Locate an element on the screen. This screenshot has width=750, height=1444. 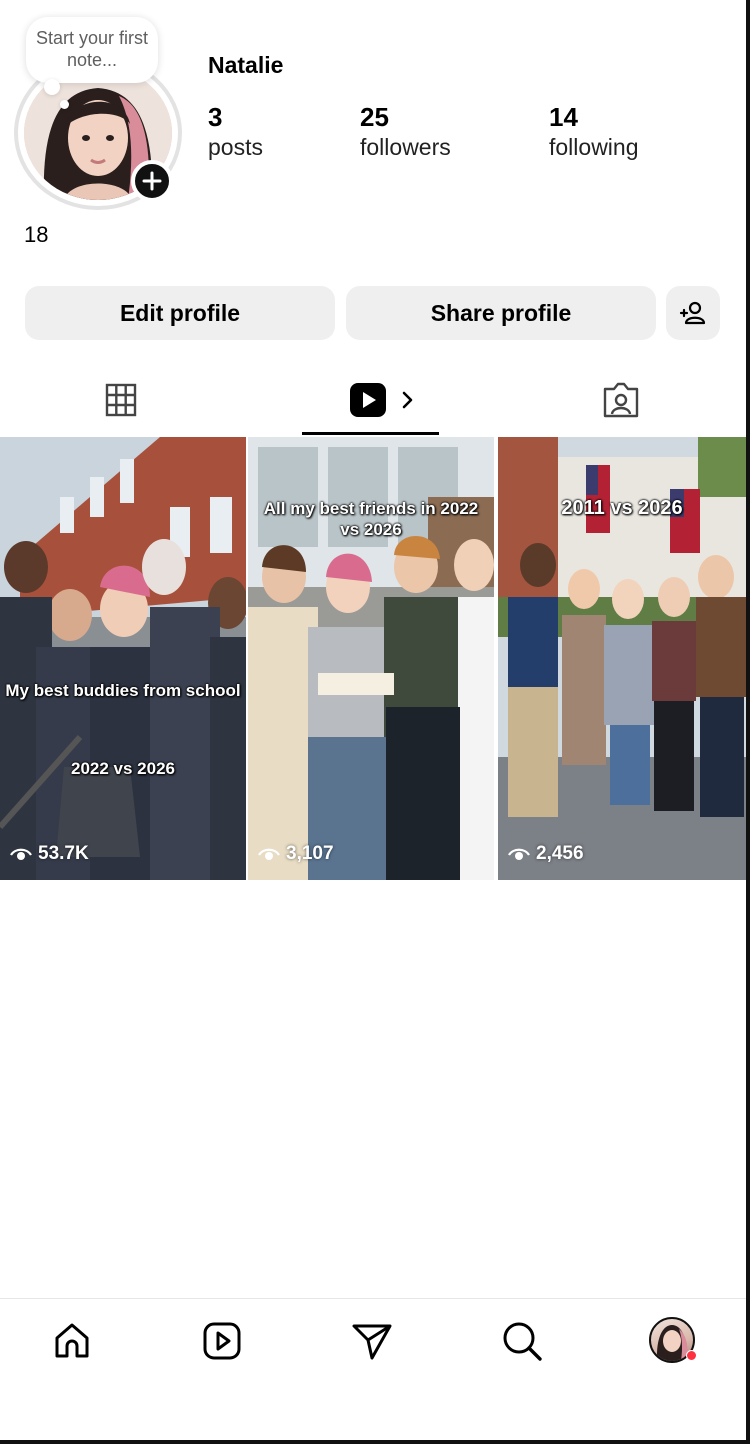
grid-icon is located at coordinates (121, 400).